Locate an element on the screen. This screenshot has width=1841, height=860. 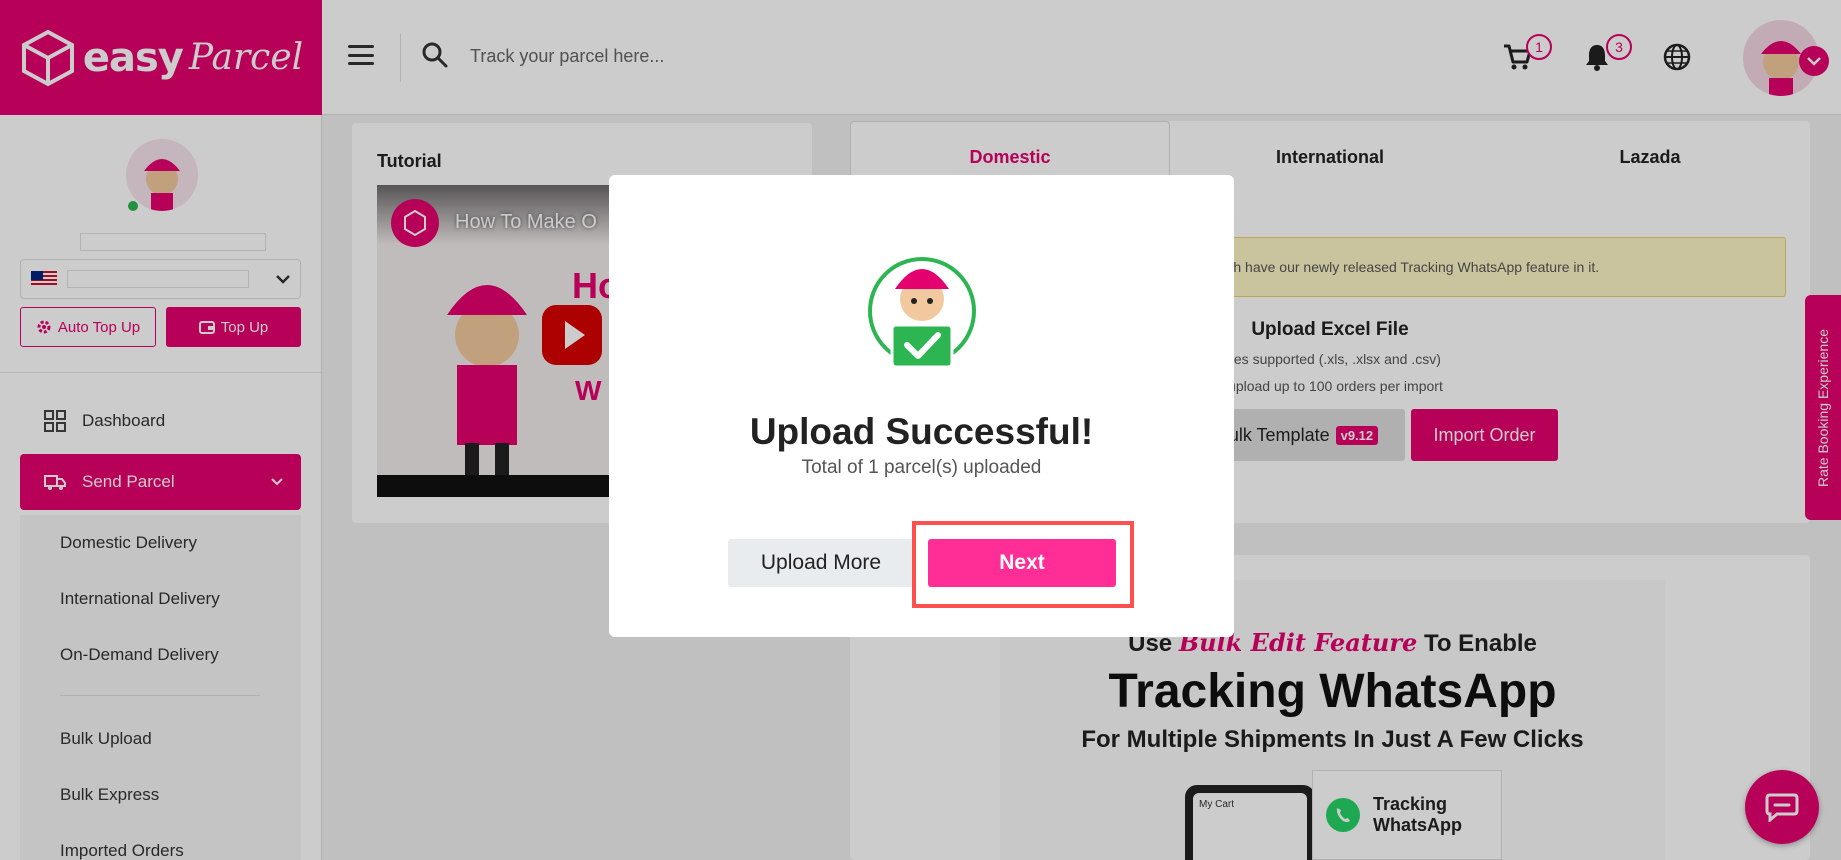
modal-subtitle: Total of 1 parcel(s) uploaded is located at coordinates (921, 467).